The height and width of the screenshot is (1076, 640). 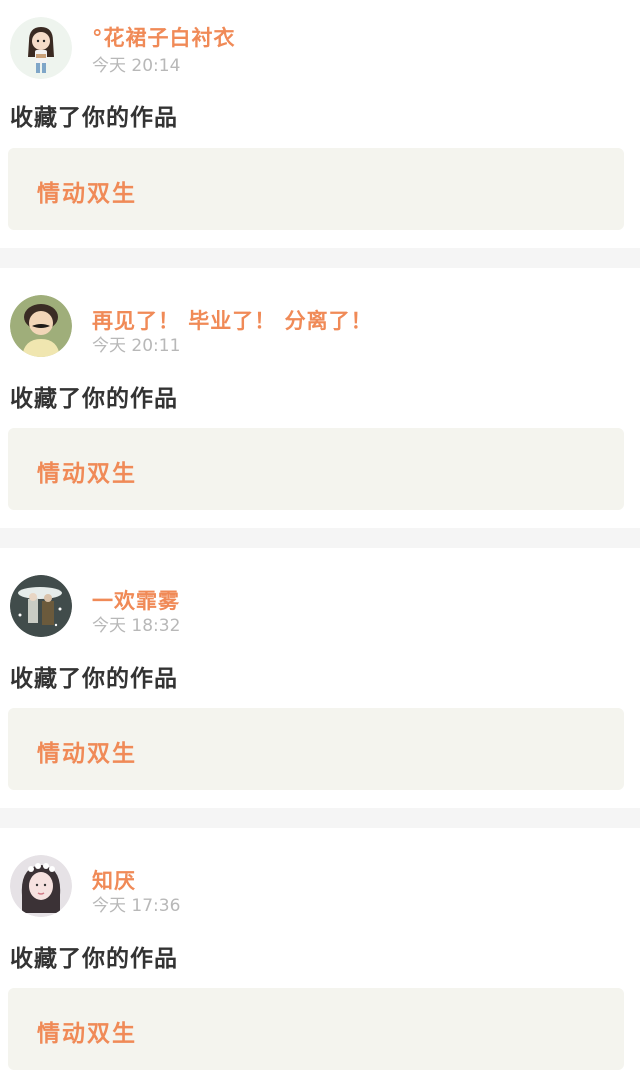 I want to click on username: °花裙子白衬衣, so click(x=164, y=37).